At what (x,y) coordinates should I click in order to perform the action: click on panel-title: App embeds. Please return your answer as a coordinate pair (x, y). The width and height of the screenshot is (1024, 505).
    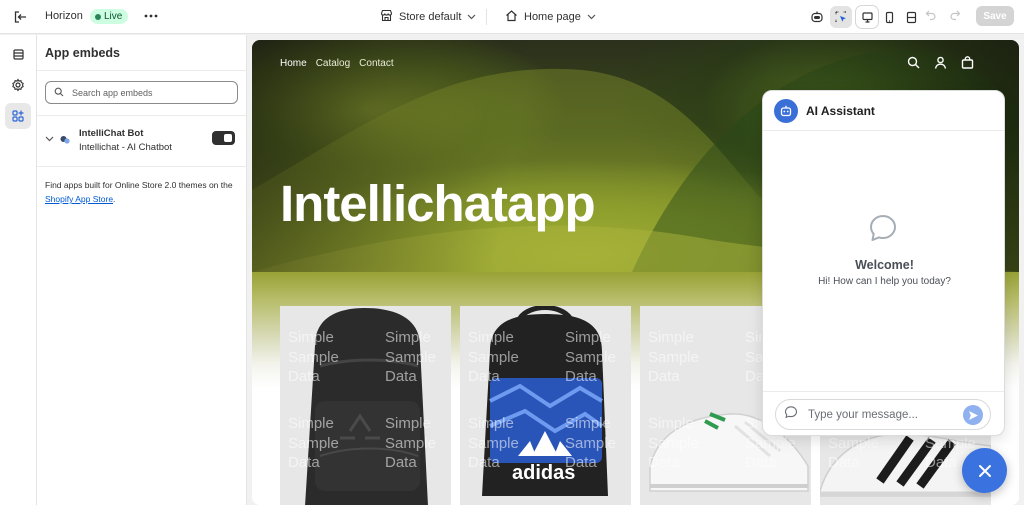
    Looking at the image, I should click on (83, 53).